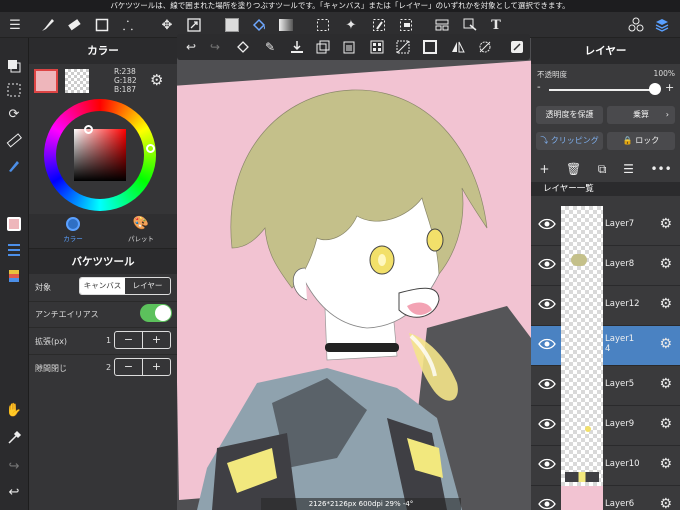 Image resolution: width=680 pixels, height=510 pixels. I want to click on target-canvas-option: キャンバス, so click(102, 286).